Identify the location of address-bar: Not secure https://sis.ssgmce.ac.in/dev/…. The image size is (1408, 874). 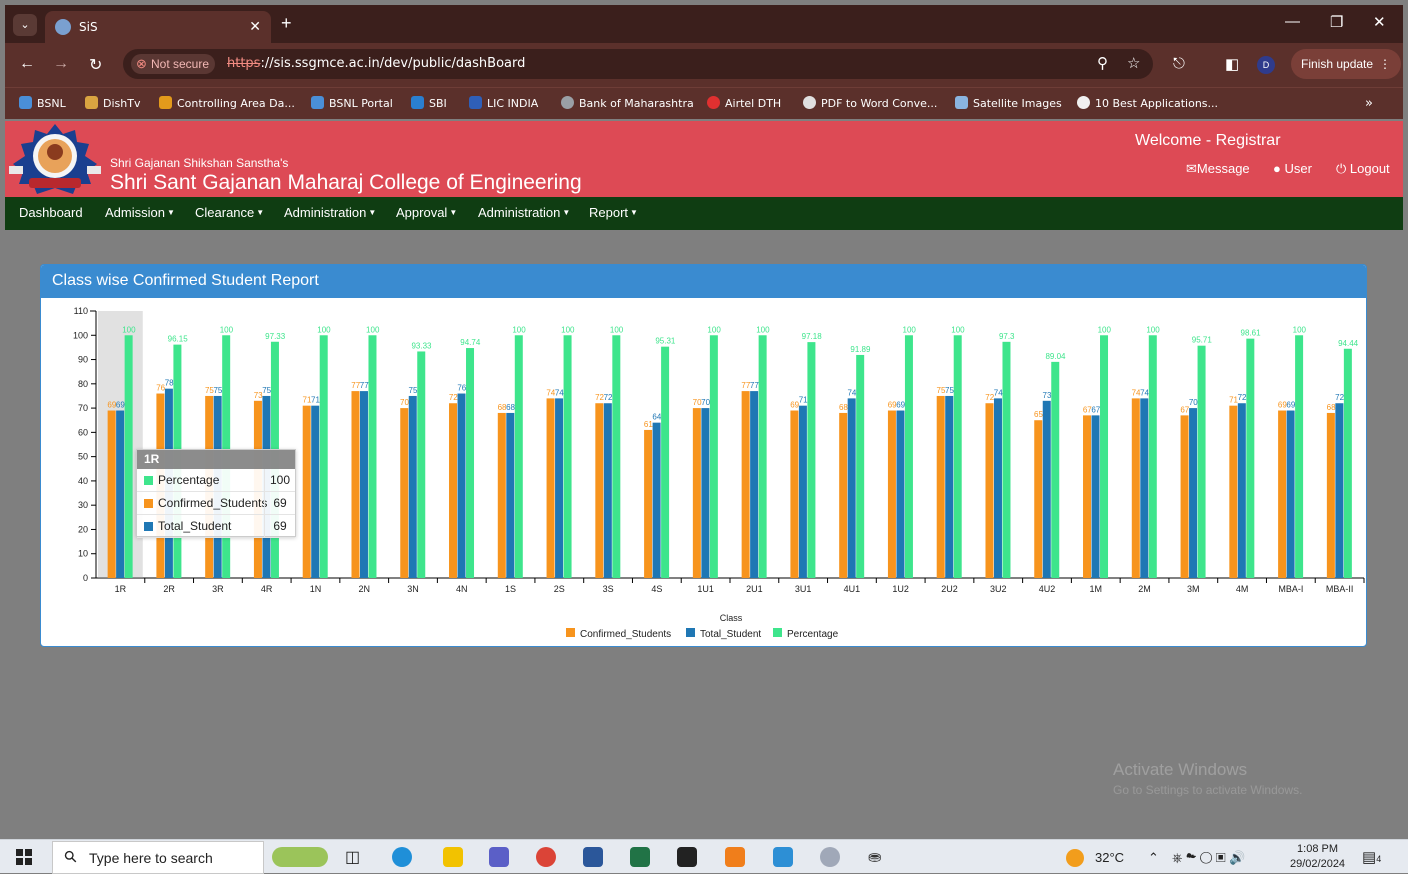
(638, 64).